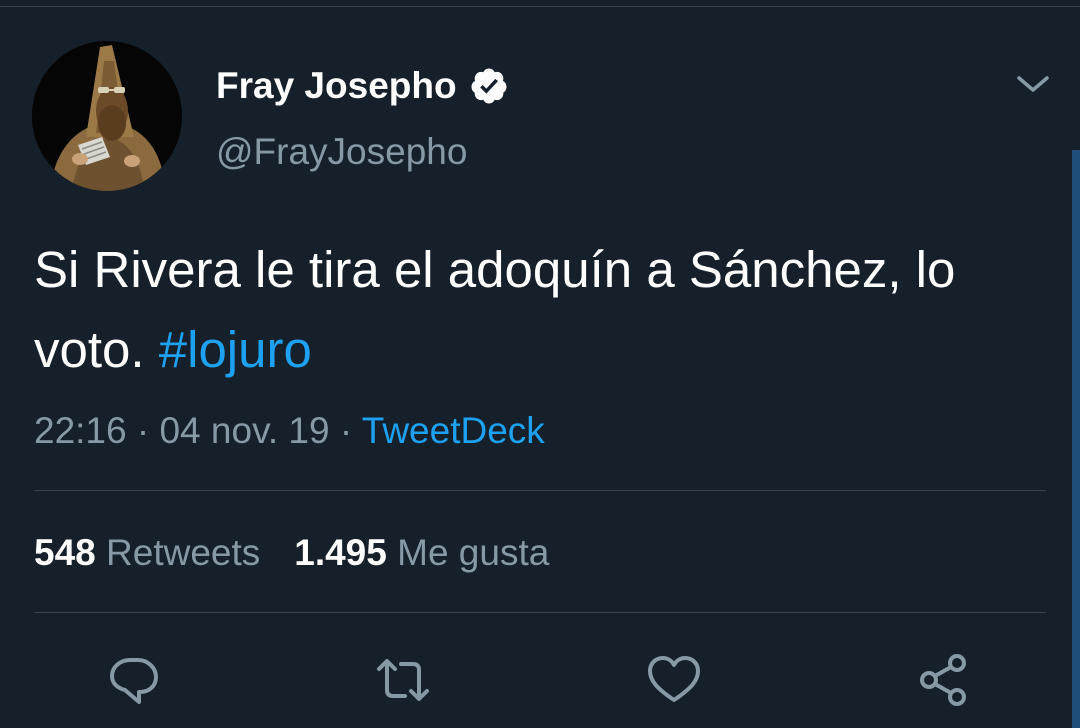 This screenshot has height=728, width=1080. Describe the element at coordinates (1076, 439) in the screenshot. I see `scroll-indicator` at that location.